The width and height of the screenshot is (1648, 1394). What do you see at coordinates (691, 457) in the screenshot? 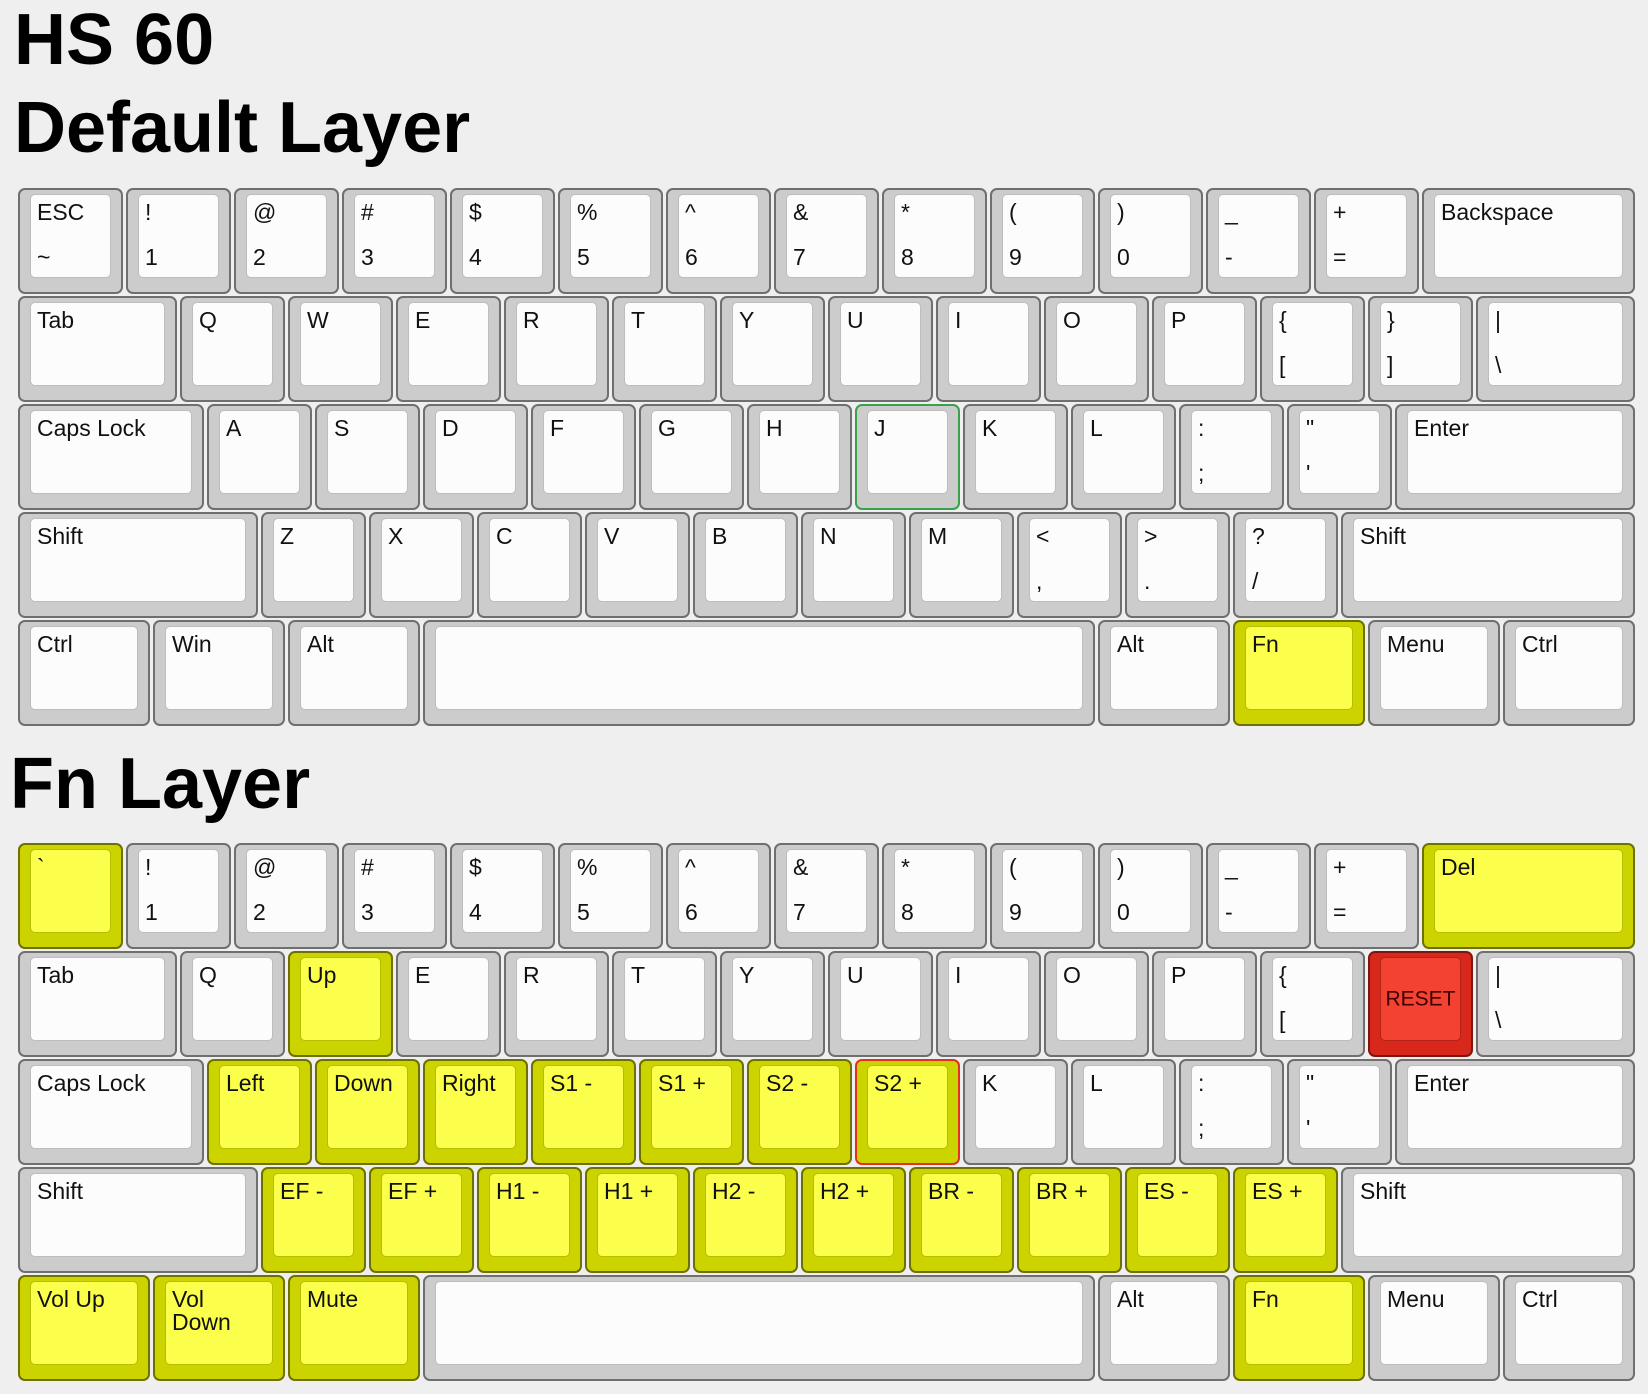
I see `key-g: G` at bounding box center [691, 457].